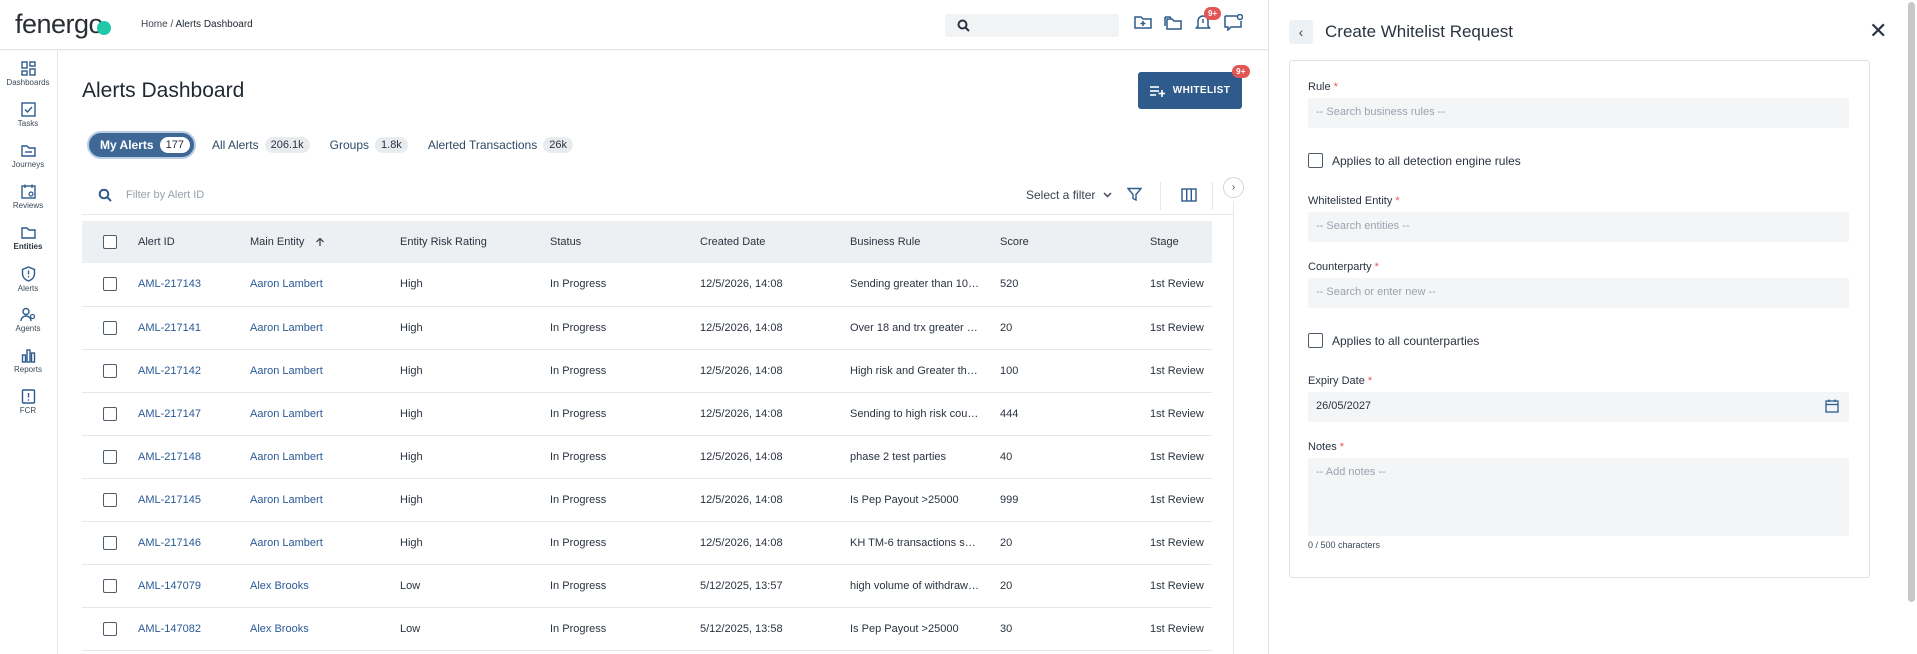  What do you see at coordinates (1134, 194) in the screenshot?
I see `filter-icon` at bounding box center [1134, 194].